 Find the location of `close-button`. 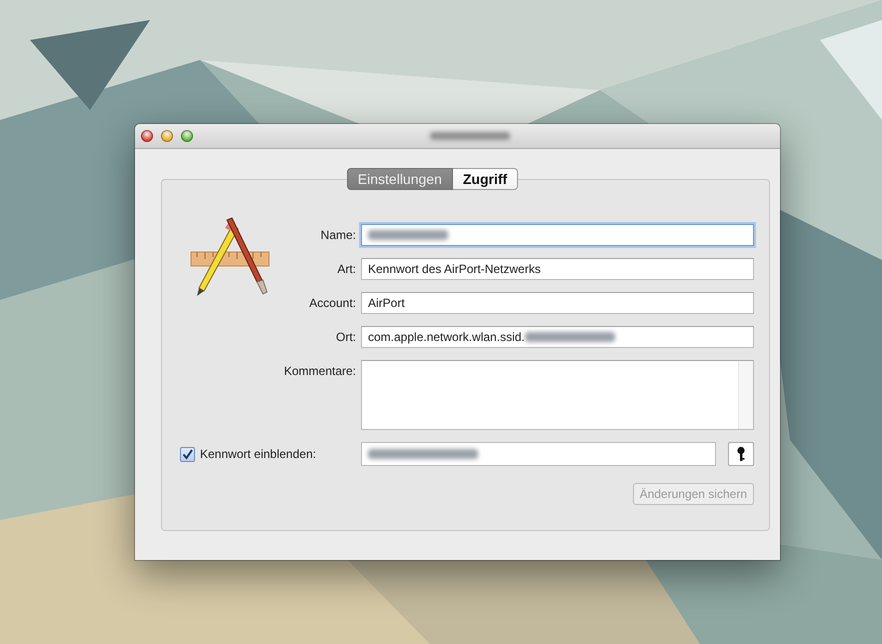

close-button is located at coordinates (147, 136).